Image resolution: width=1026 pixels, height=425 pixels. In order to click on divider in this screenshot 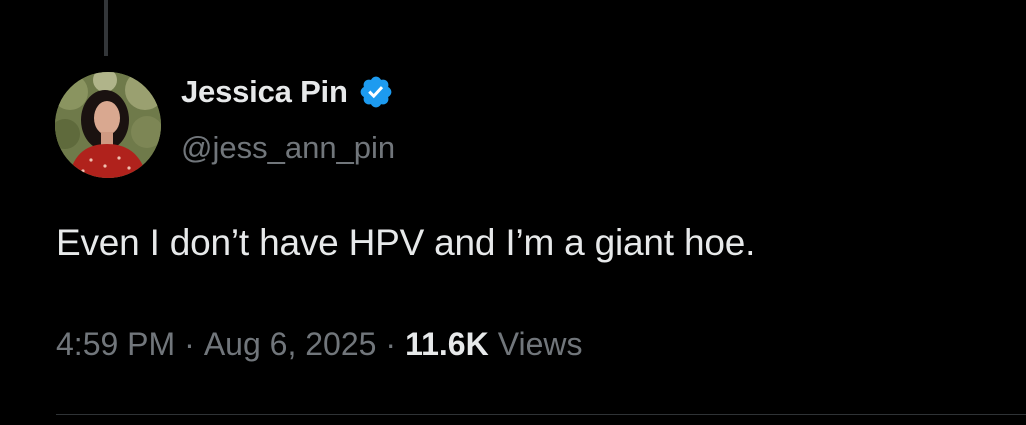, I will do `click(541, 414)`.